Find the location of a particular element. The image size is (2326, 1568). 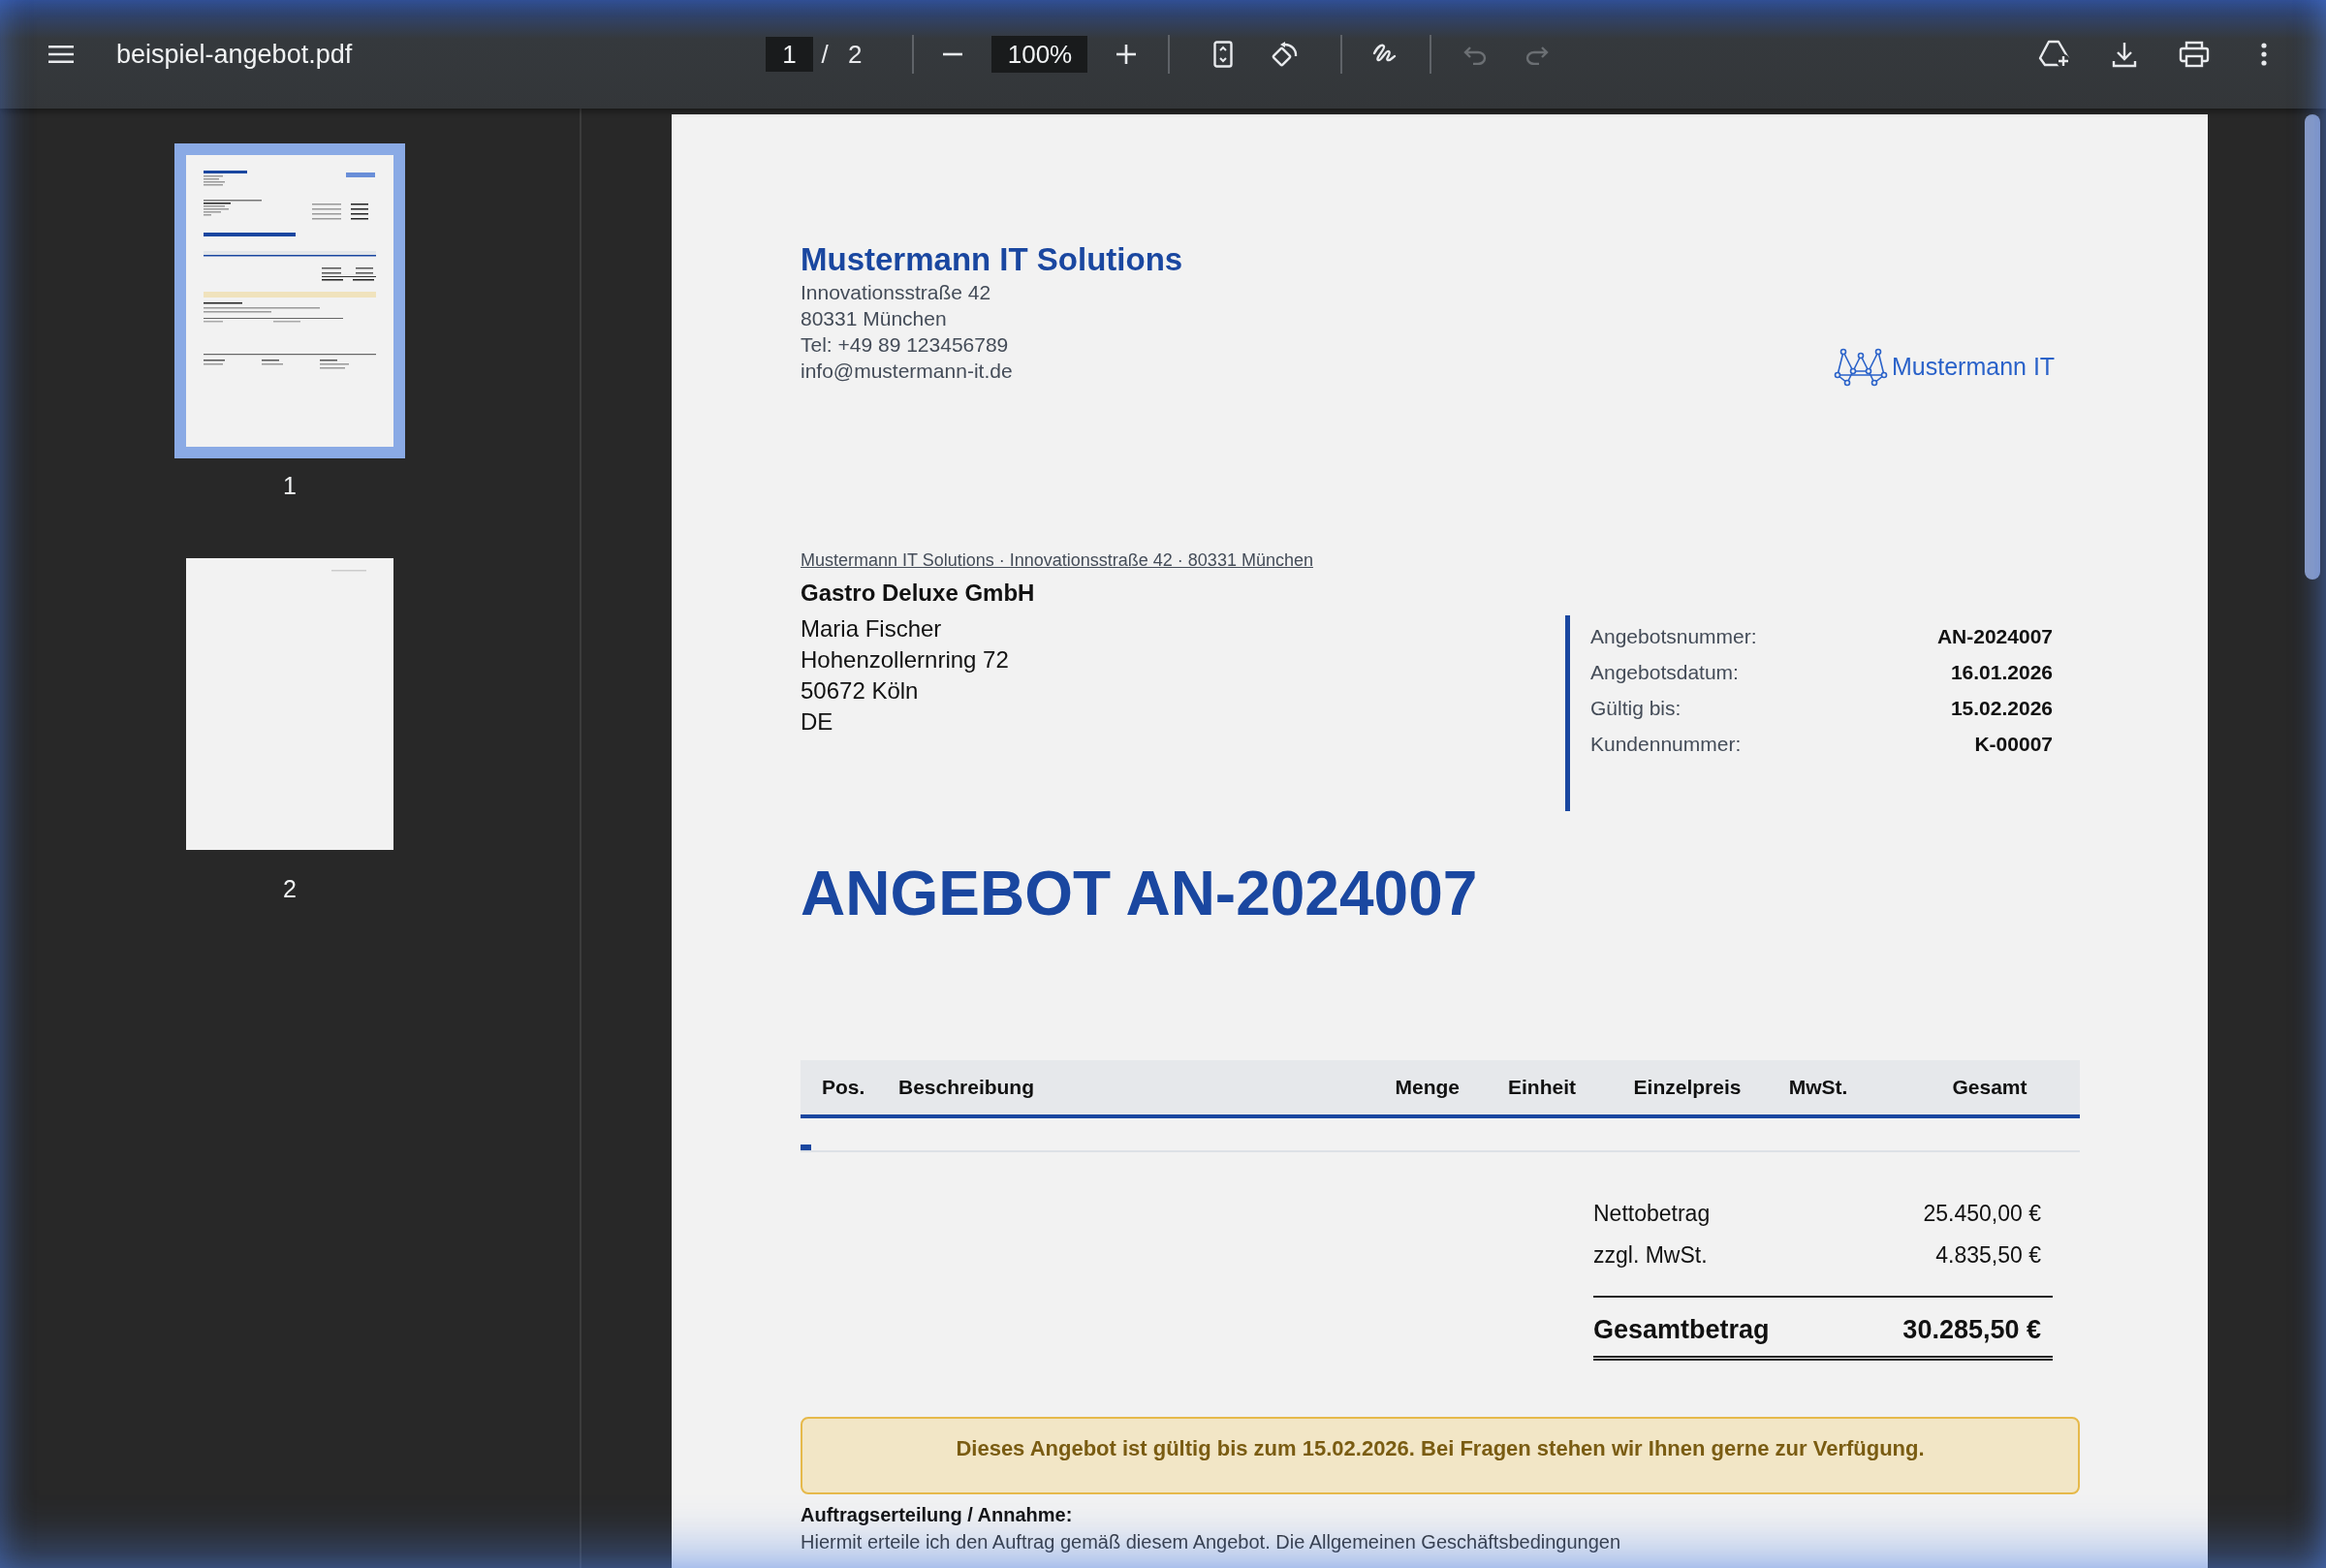

info-value: 15.02.2026 is located at coordinates (2001, 709).